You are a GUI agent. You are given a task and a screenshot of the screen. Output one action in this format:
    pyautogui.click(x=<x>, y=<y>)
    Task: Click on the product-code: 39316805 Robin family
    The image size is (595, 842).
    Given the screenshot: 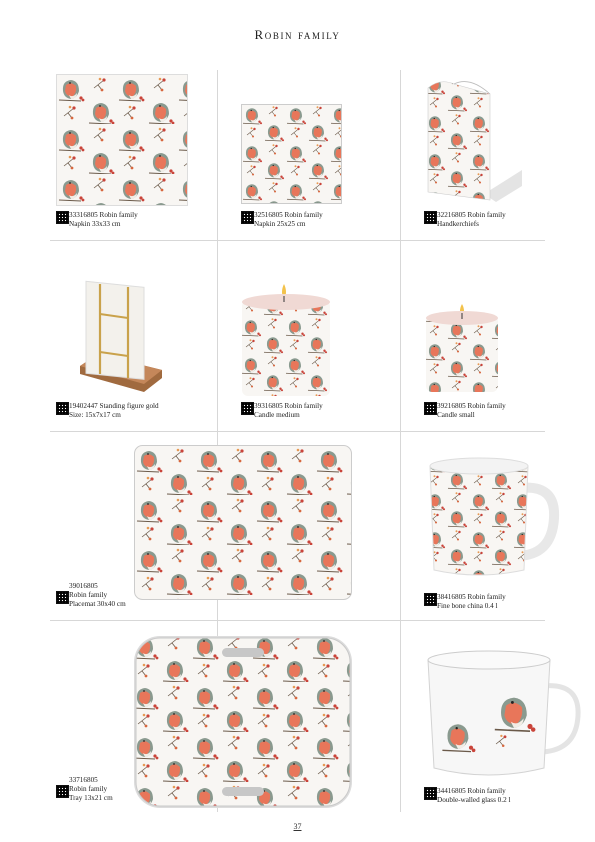 What is the action you would take?
    pyautogui.click(x=288, y=406)
    